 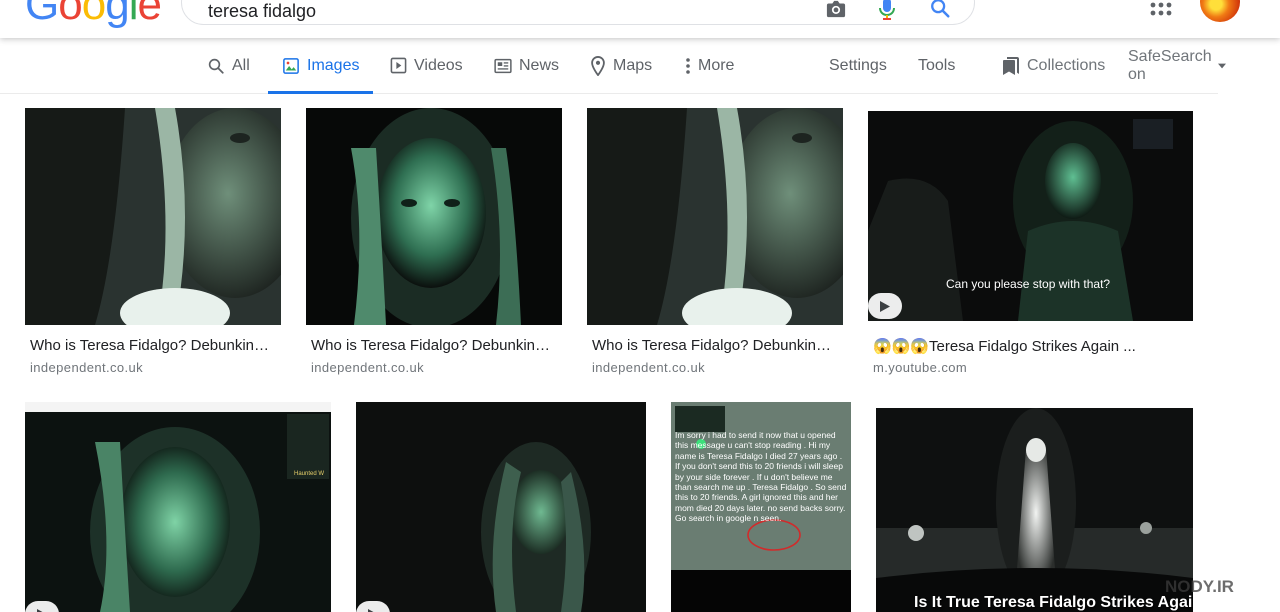 I want to click on tab-images: Images, so click(x=321, y=66).